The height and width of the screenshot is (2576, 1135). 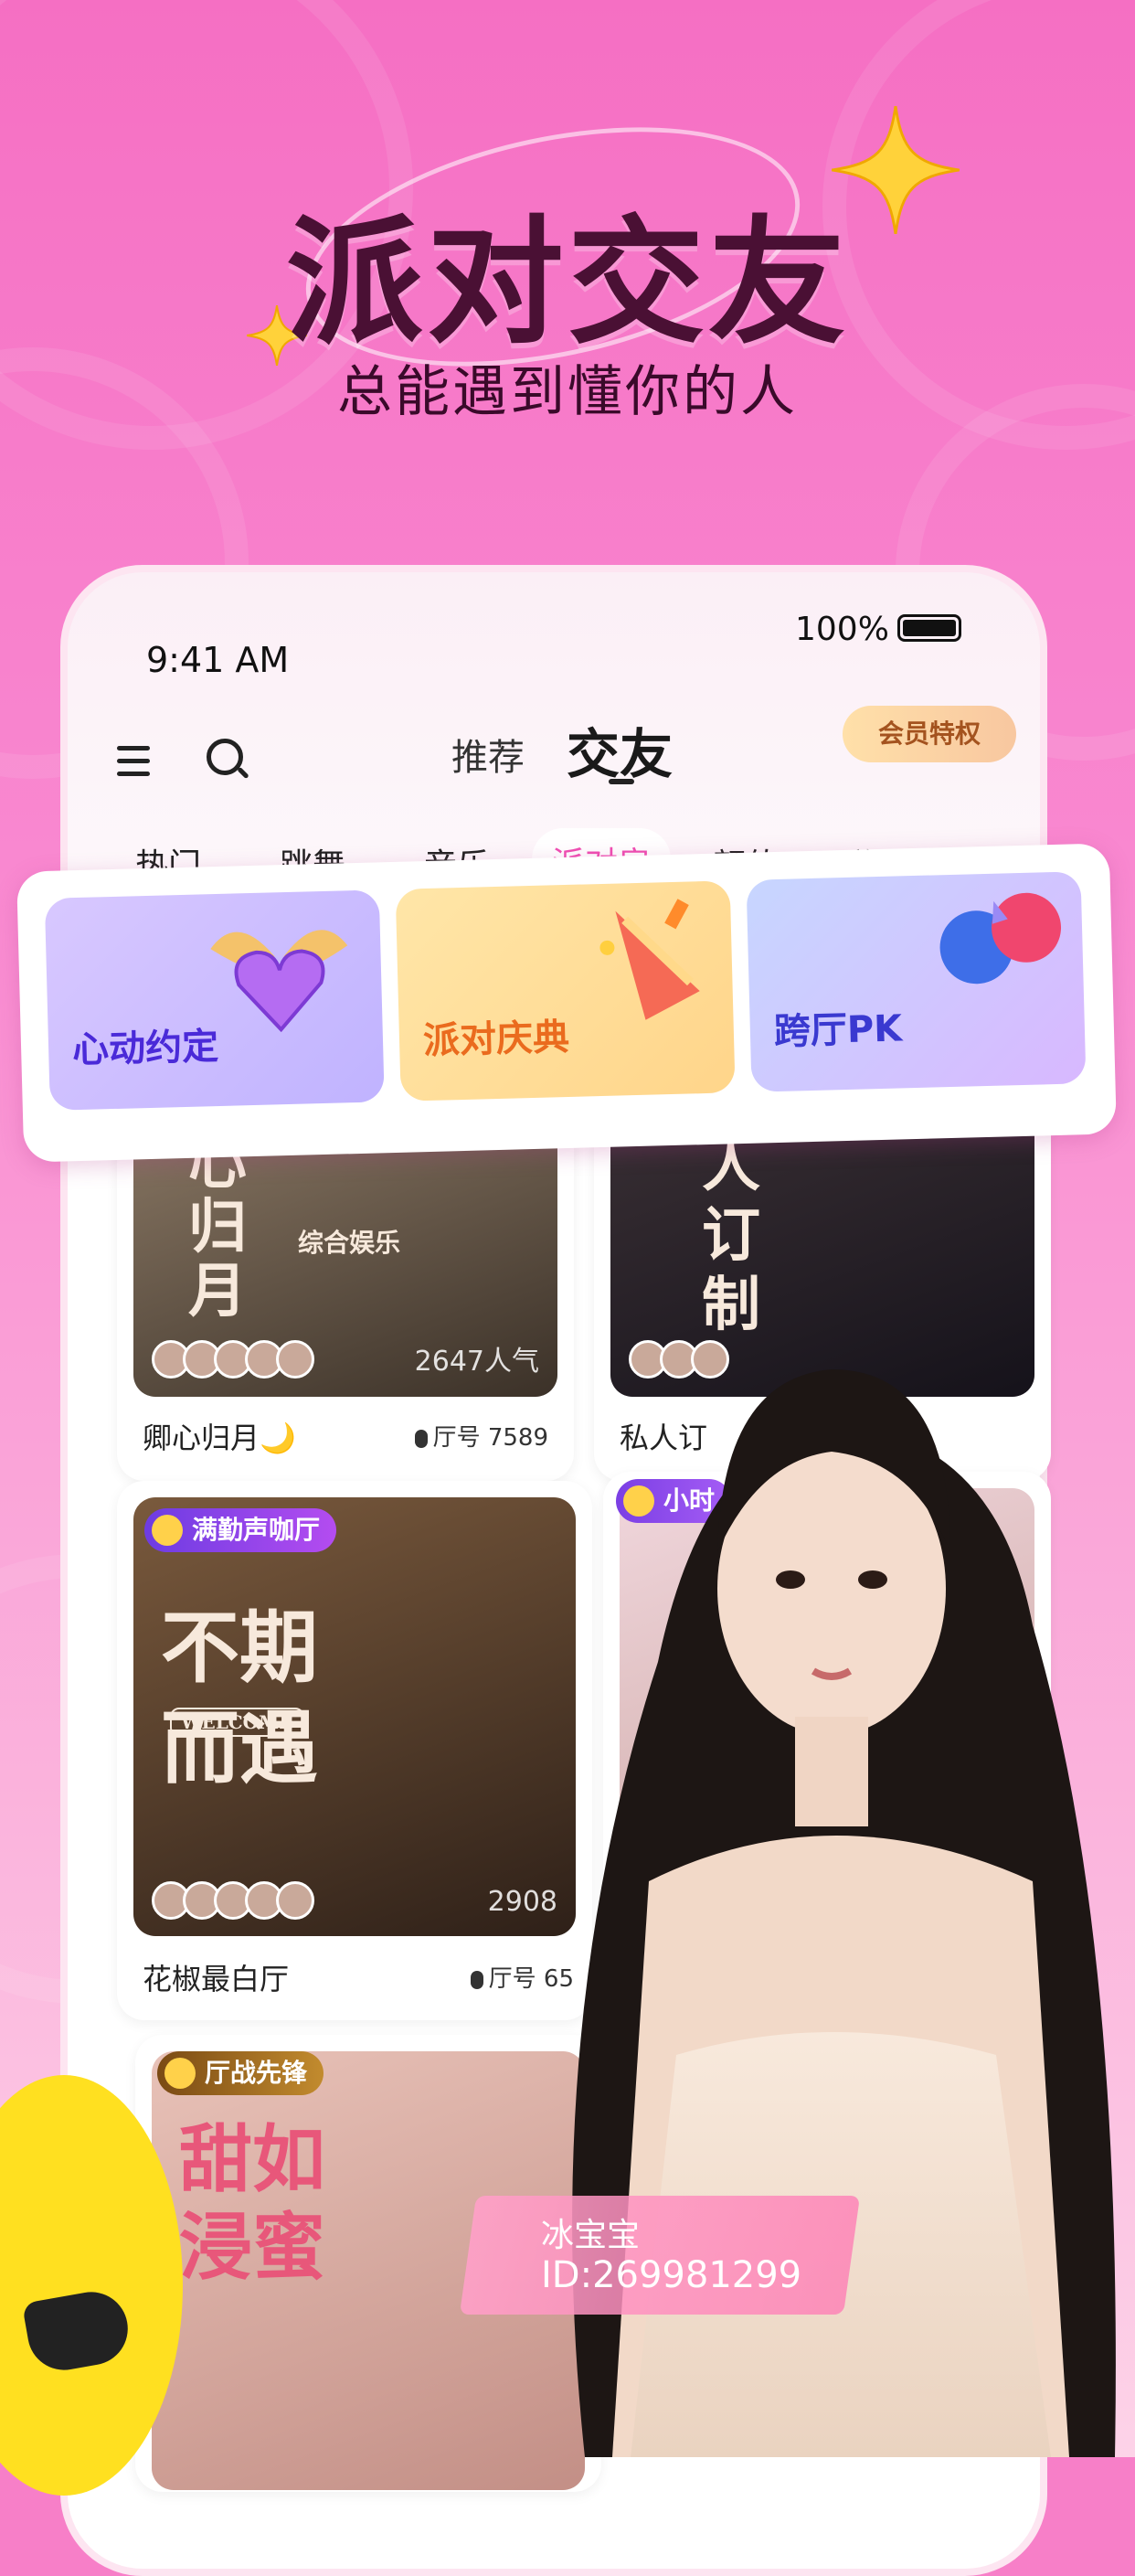 I want to click on activity-banner: 心动约定 派对庆典 跨厅PK, so click(x=566, y=1003).